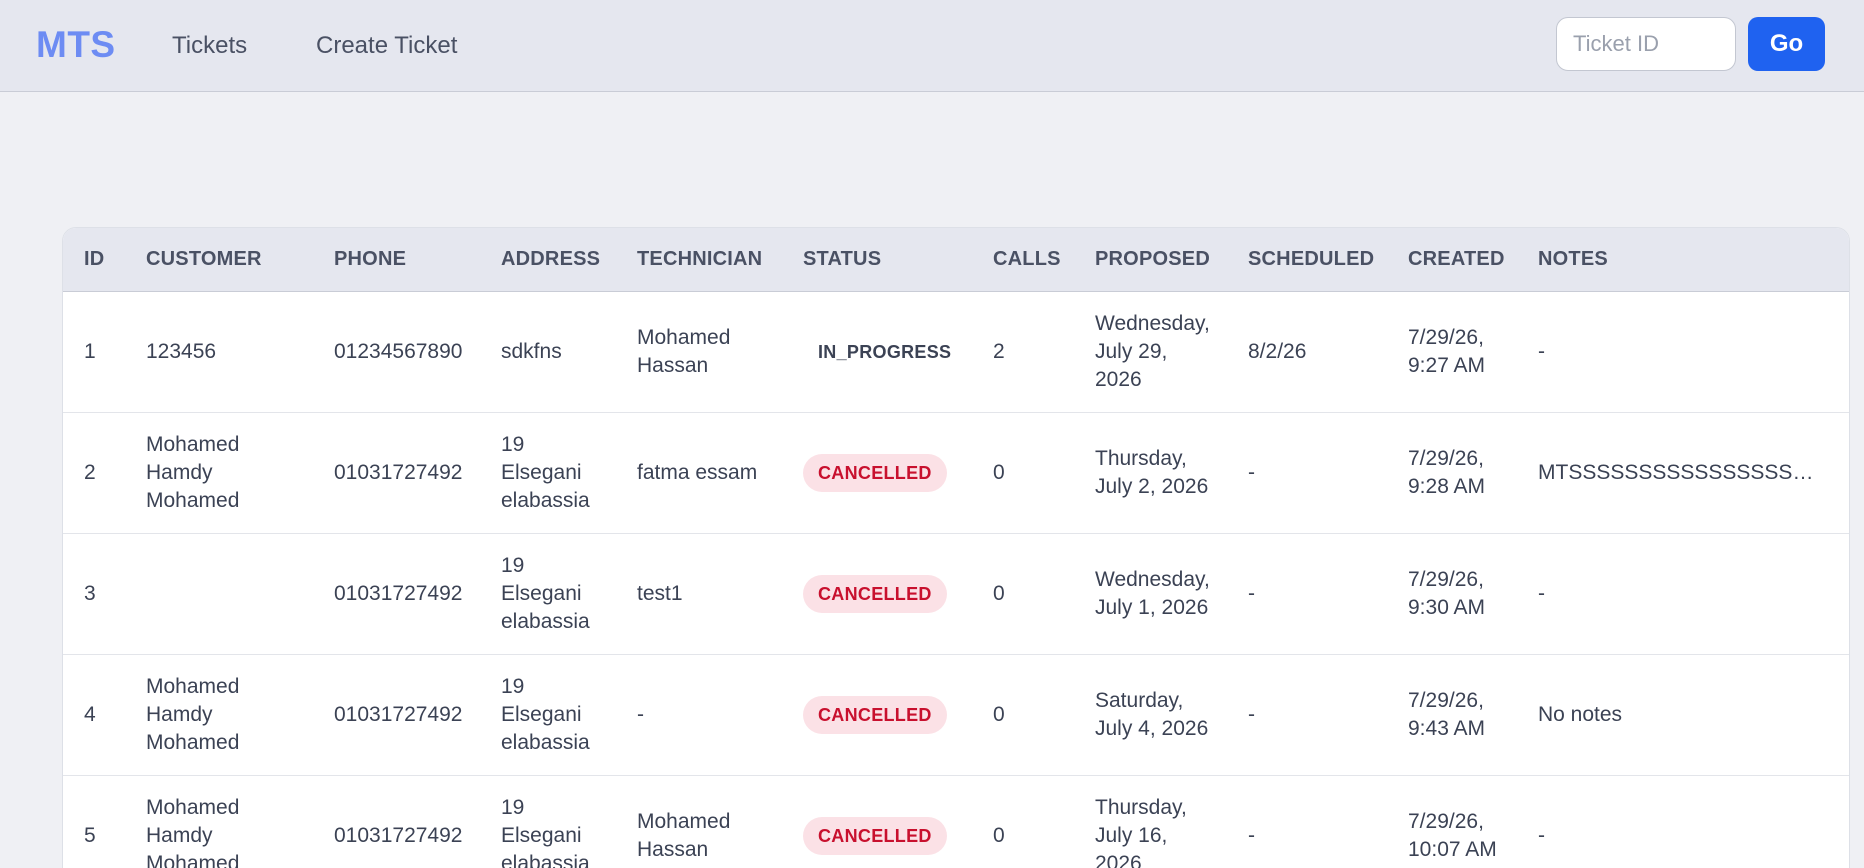 This screenshot has width=1864, height=868. I want to click on cell-notes: No notes, so click(1580, 714).